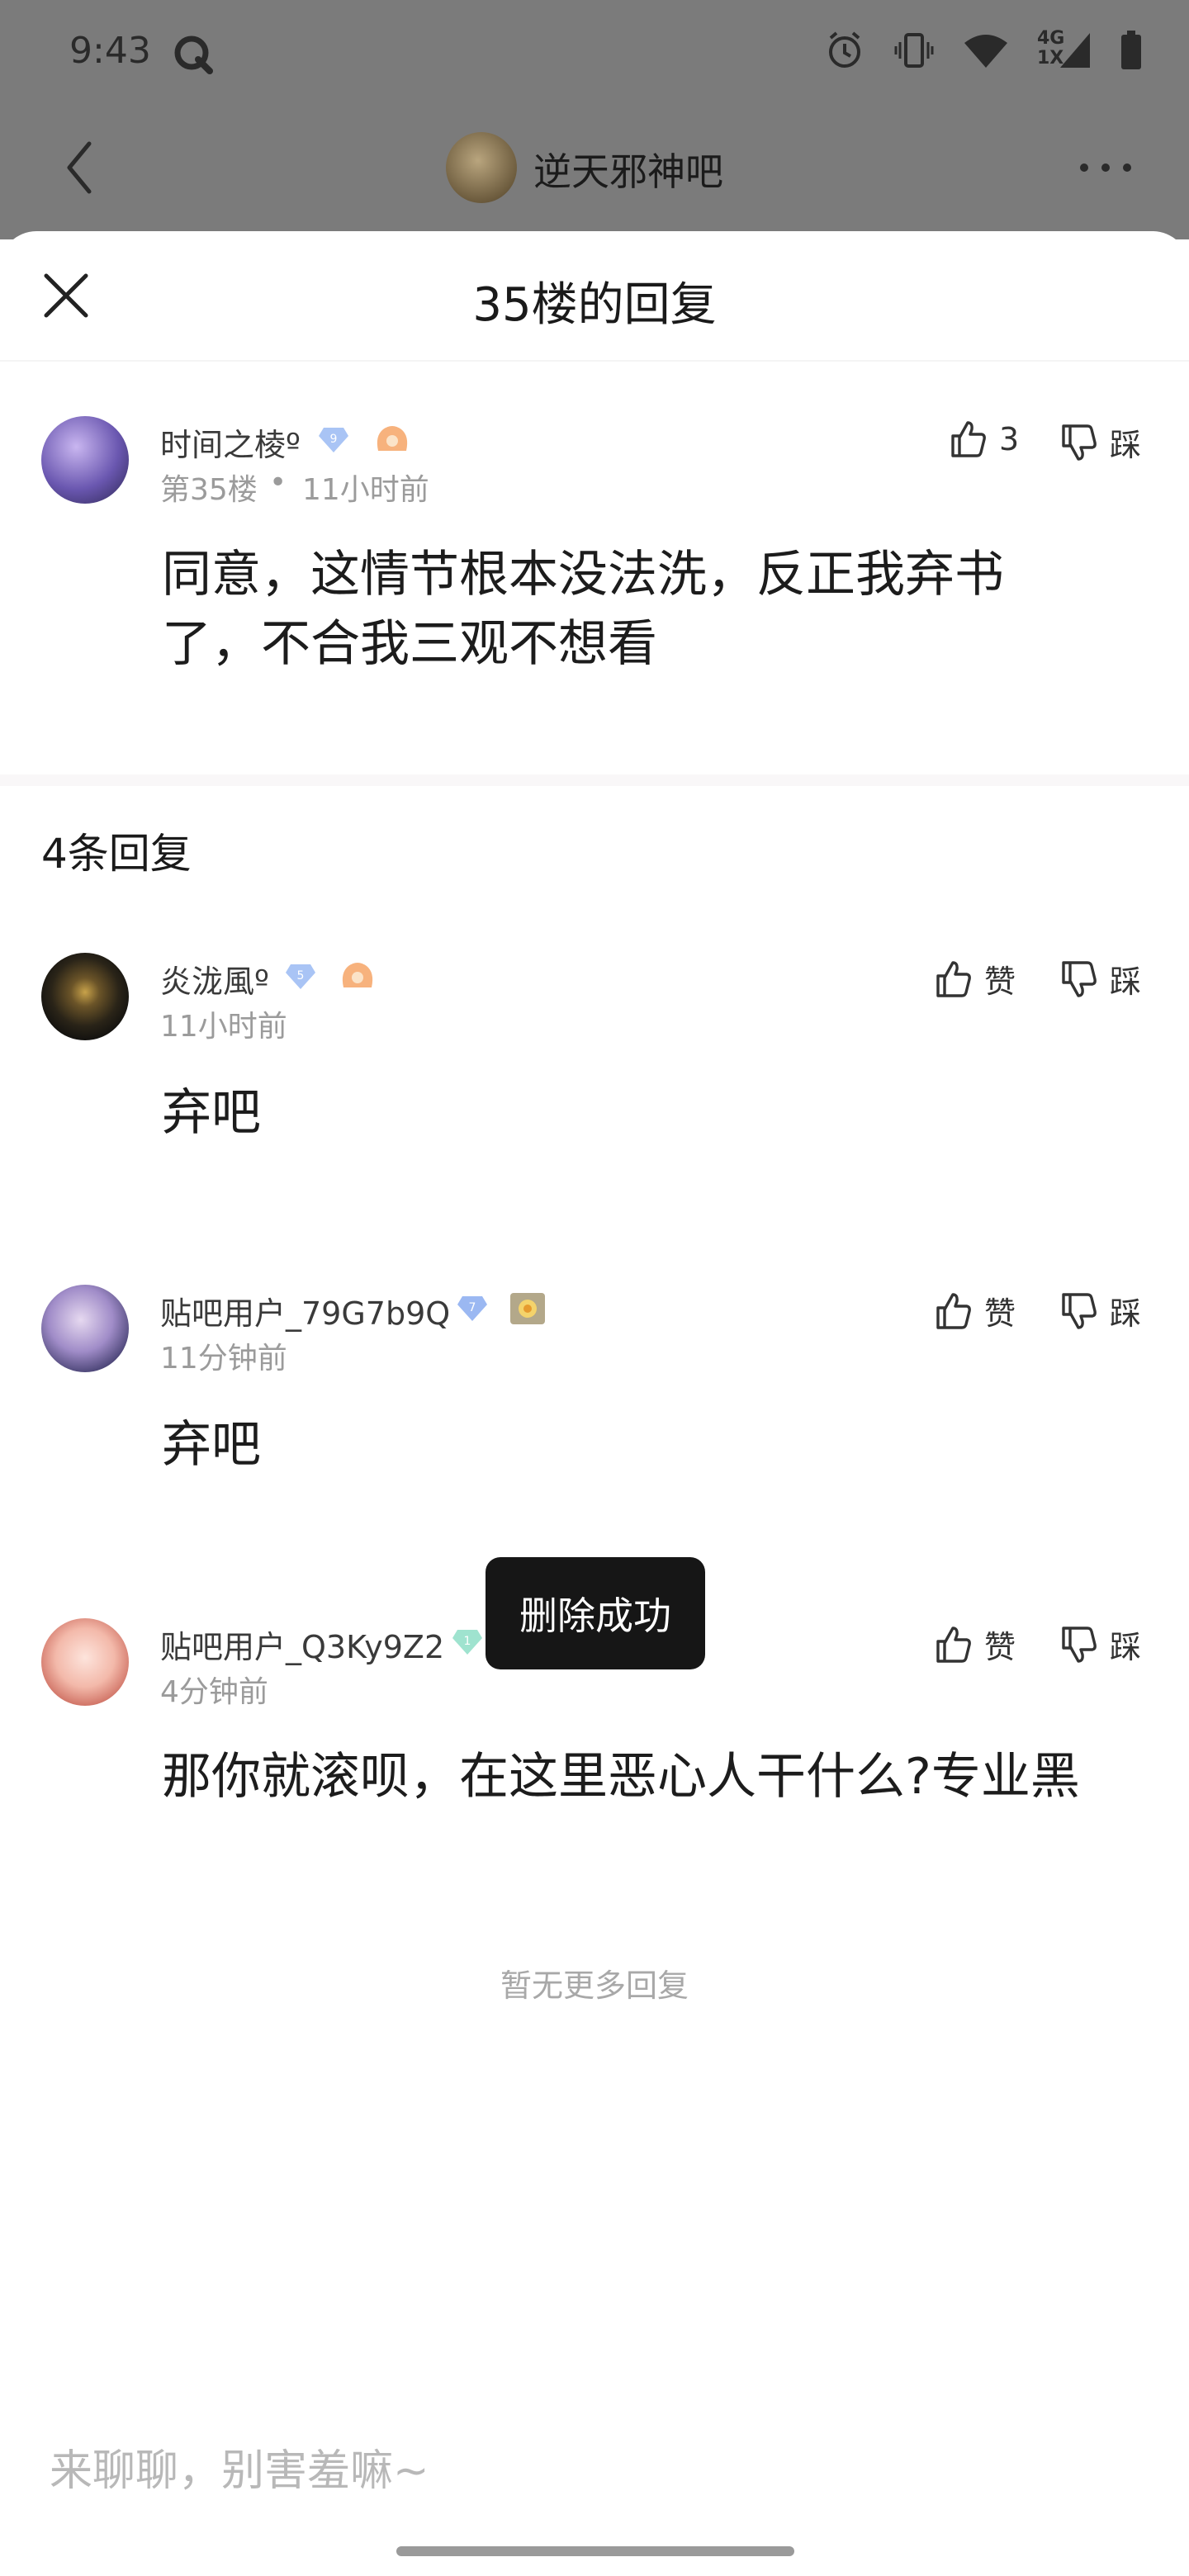 This screenshot has height=2576, width=1189. I want to click on wifi-icon, so click(986, 50).